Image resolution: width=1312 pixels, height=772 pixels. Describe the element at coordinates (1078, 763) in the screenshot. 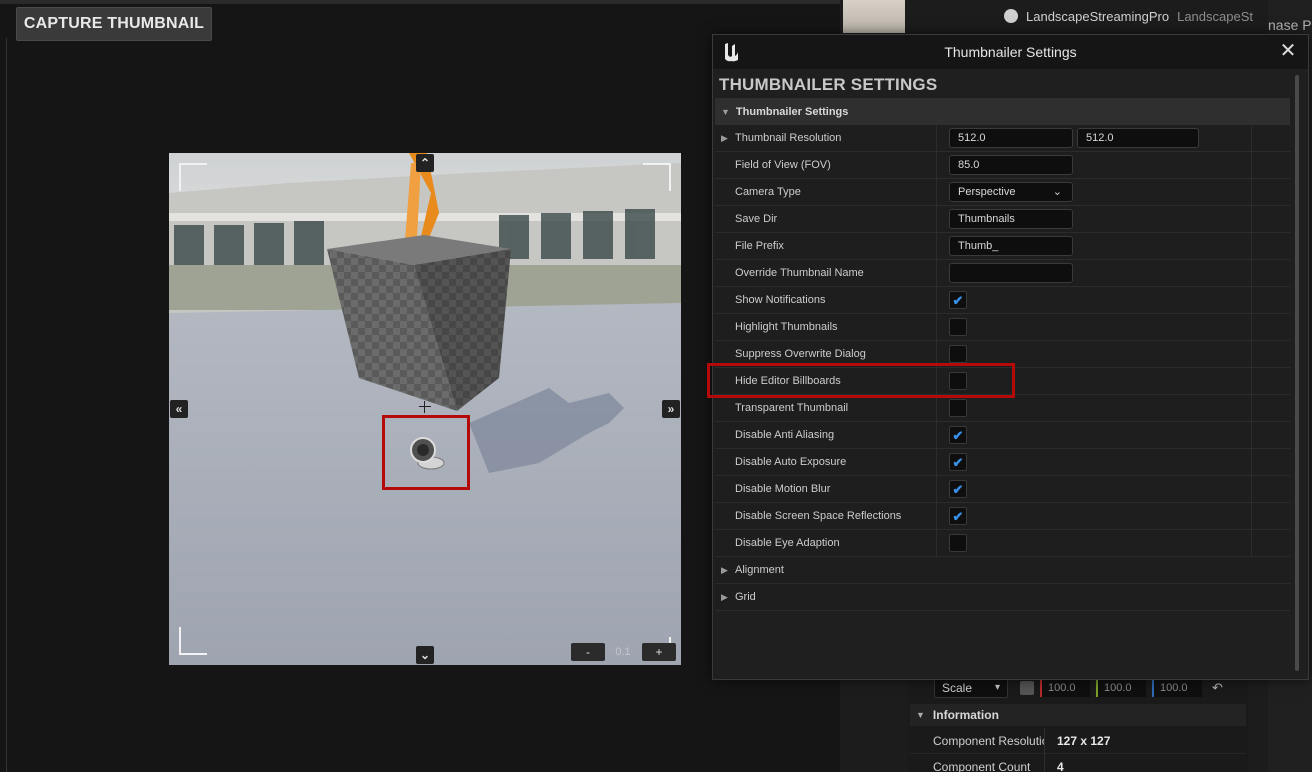

I see `property-row: Component Count 4` at that location.